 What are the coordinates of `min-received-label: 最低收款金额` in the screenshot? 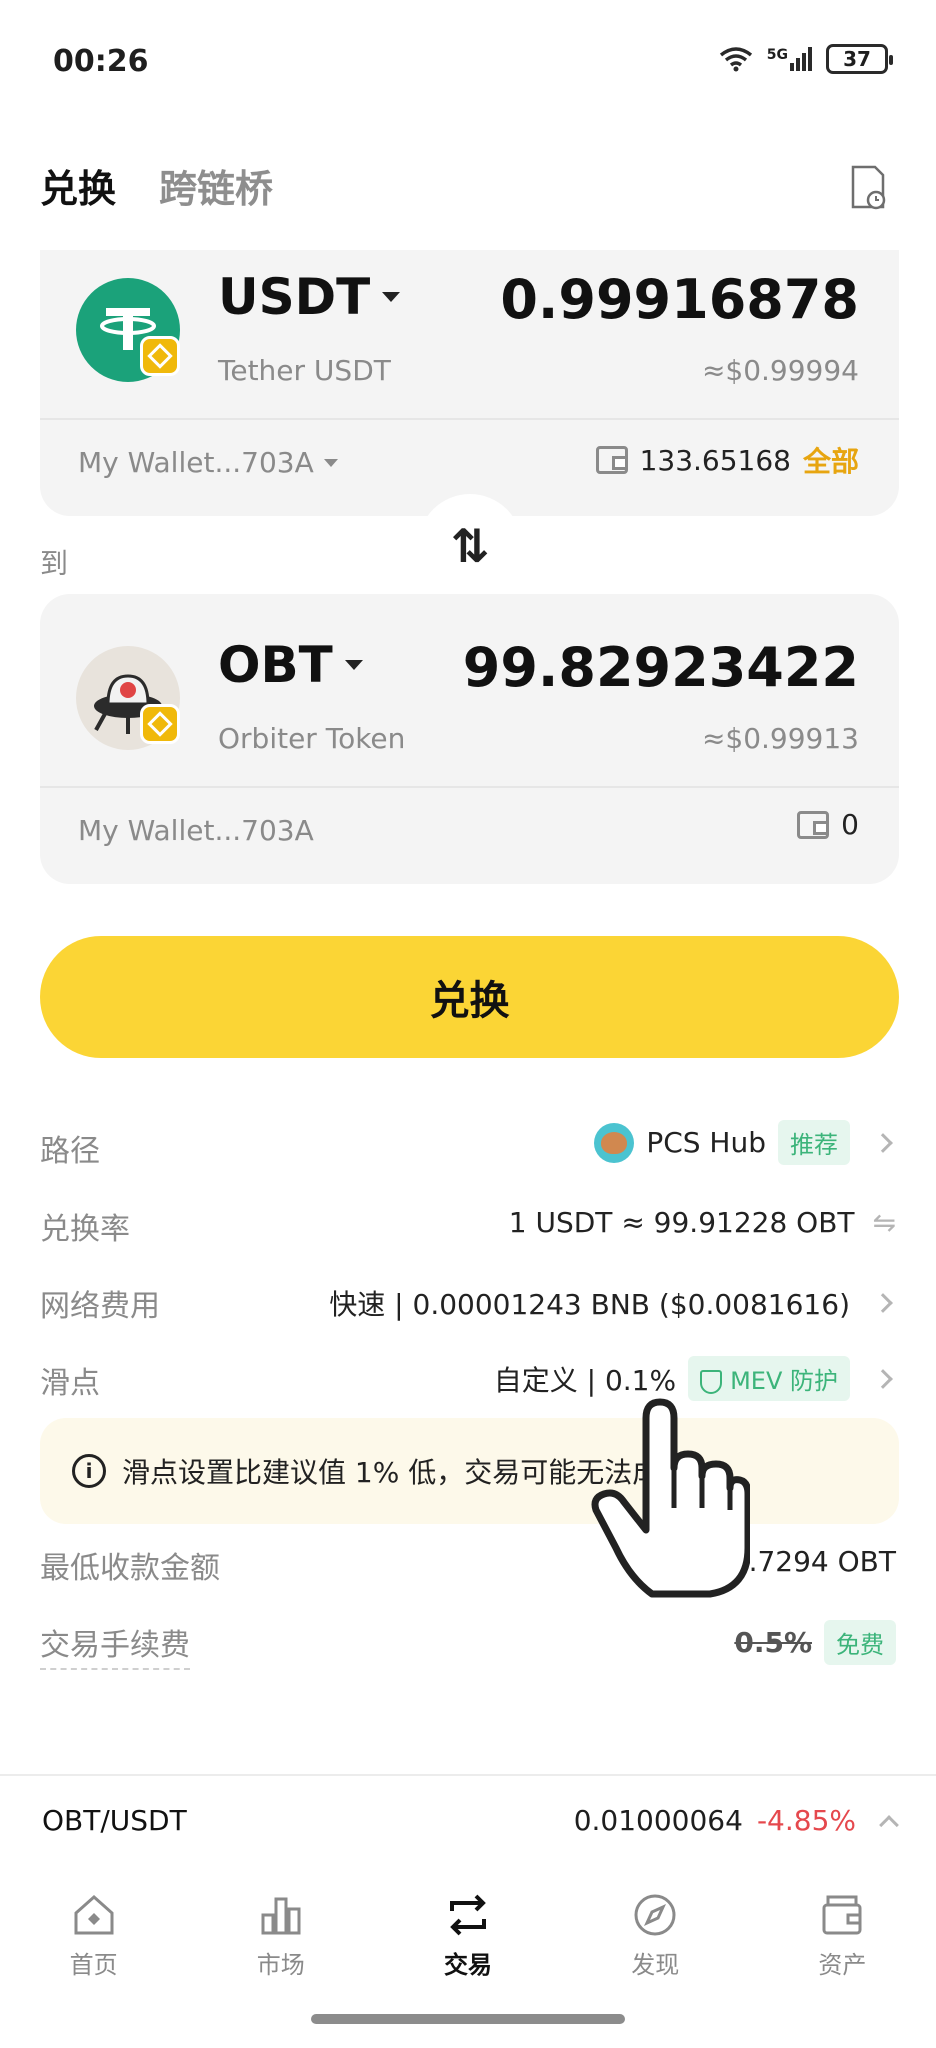 It's located at (130, 1568).